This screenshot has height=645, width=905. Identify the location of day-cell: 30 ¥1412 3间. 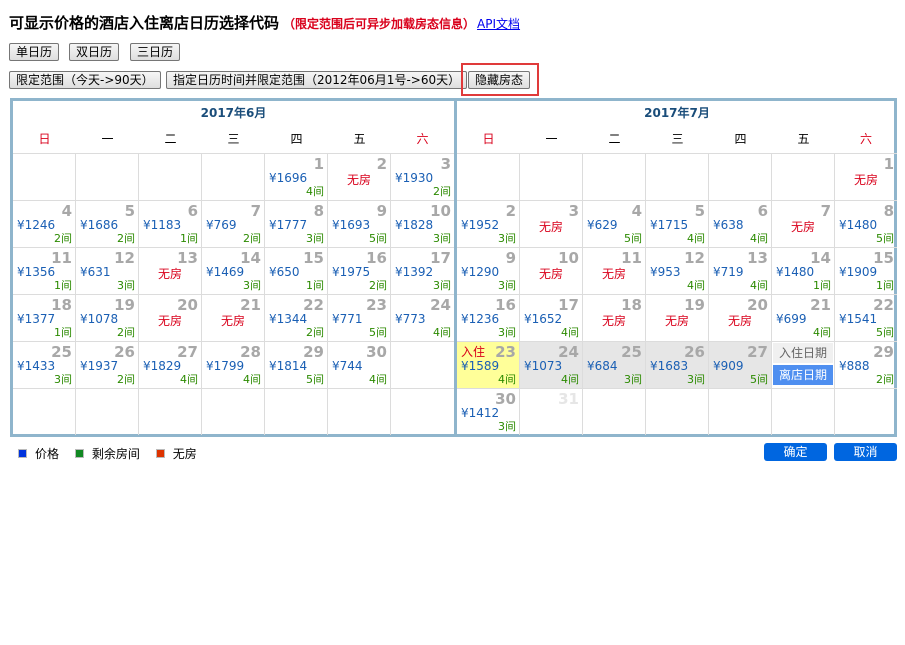
(488, 411).